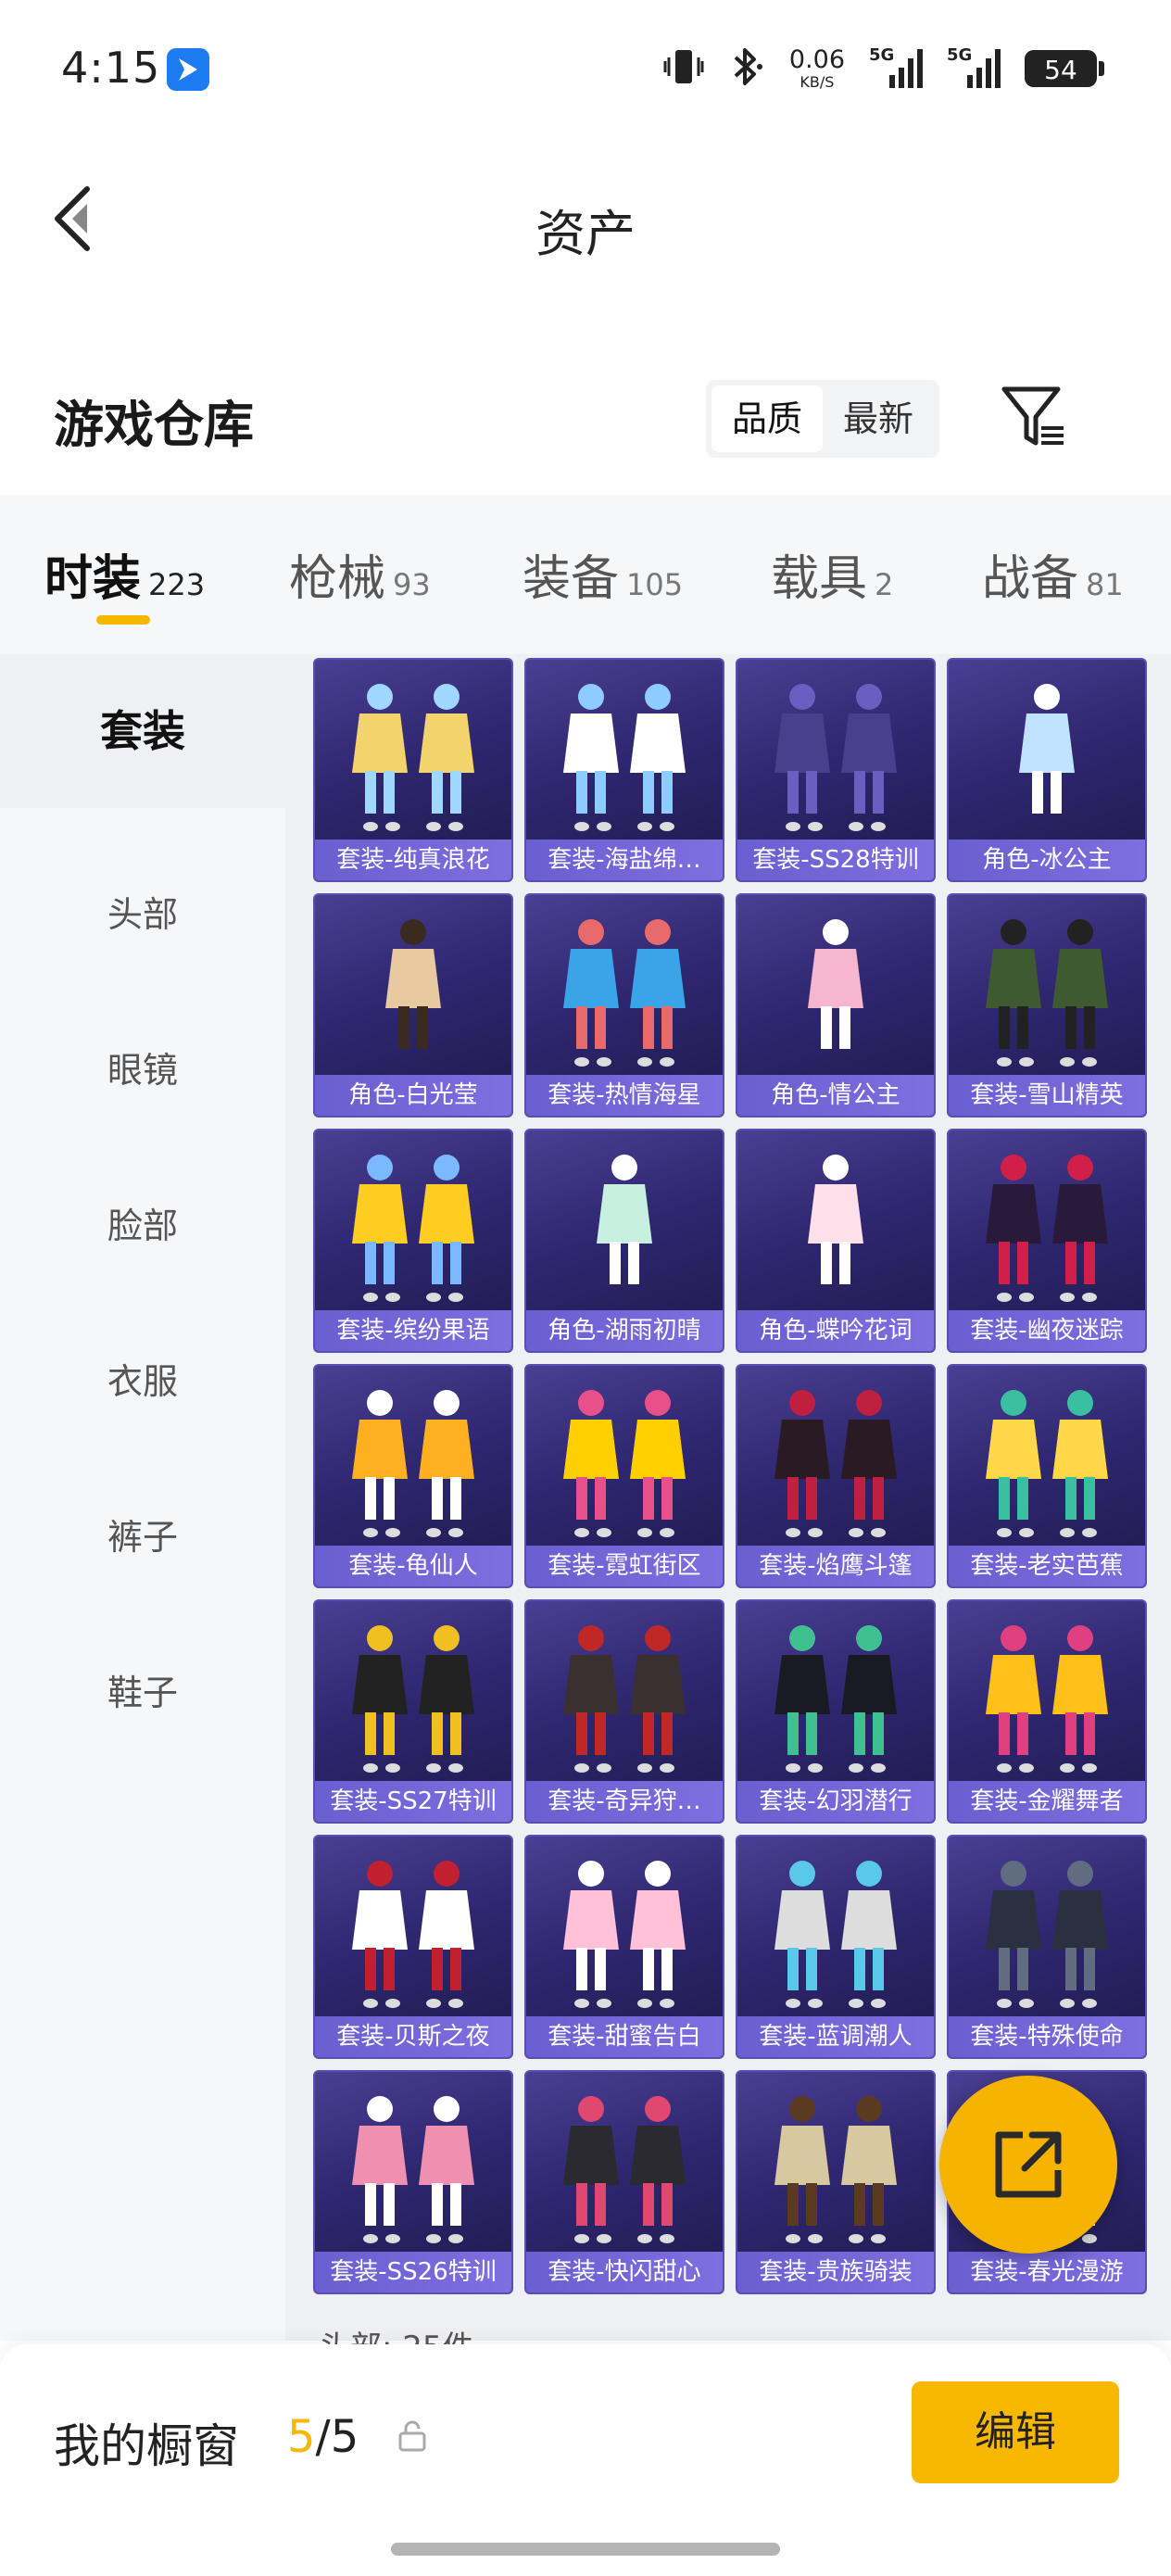 This screenshot has width=1171, height=2576. I want to click on item-card: 角色-蝶吟花词, so click(836, 1241).